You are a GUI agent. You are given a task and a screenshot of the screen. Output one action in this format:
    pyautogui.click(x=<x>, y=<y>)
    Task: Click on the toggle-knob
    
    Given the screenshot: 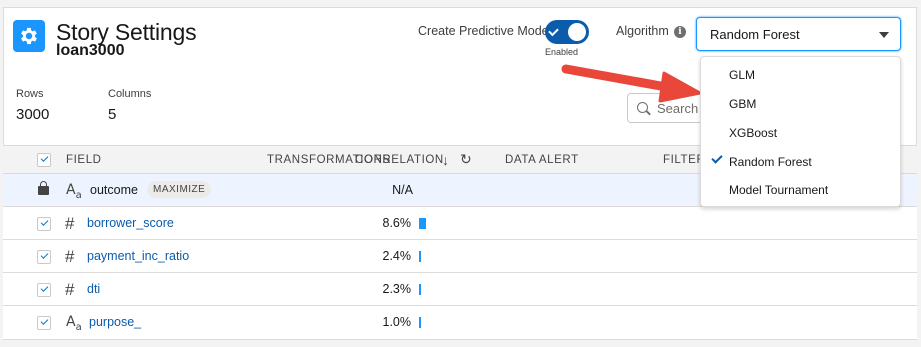 What is the action you would take?
    pyautogui.click(x=577, y=32)
    